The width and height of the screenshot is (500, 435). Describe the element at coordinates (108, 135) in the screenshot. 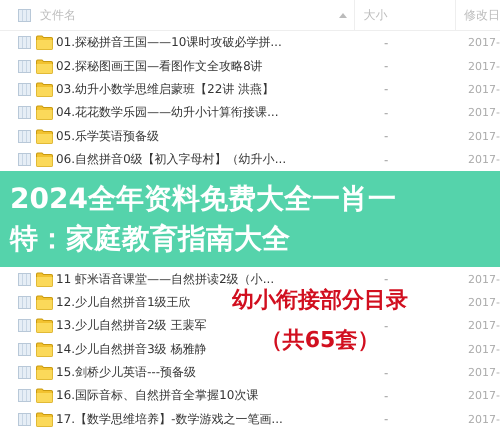

I see `file-name: 05.乐学英语预备级` at that location.